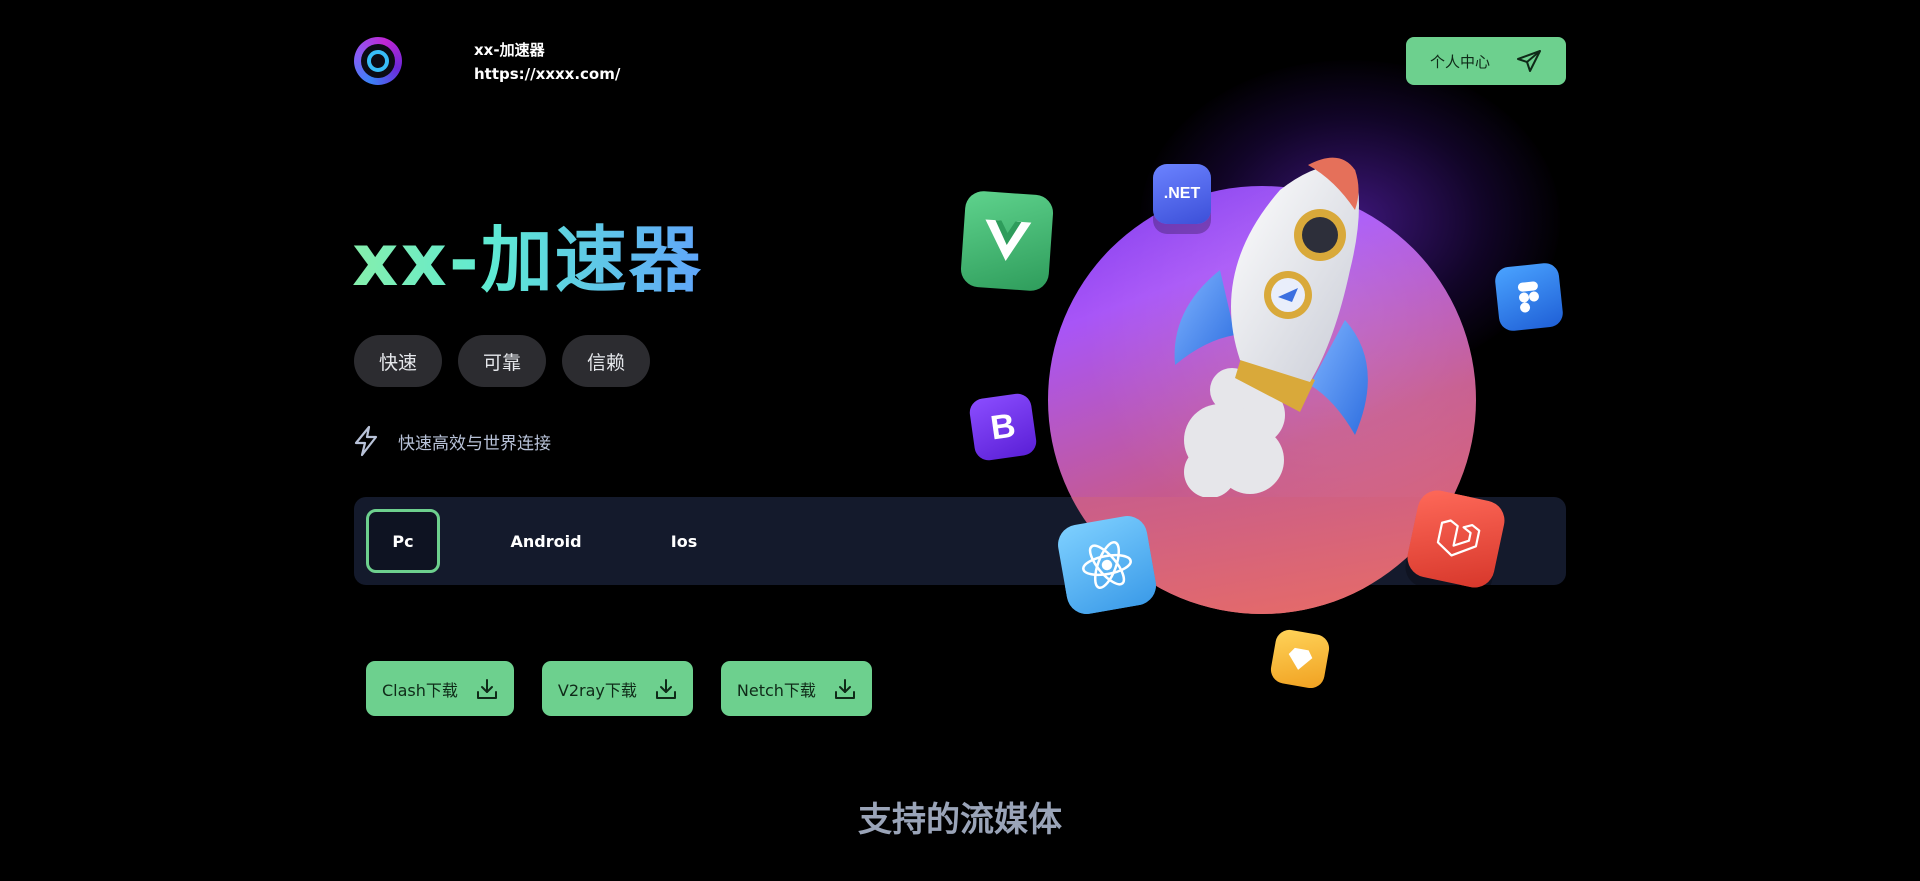  I want to click on site-name: xx-加速器, so click(509, 50).